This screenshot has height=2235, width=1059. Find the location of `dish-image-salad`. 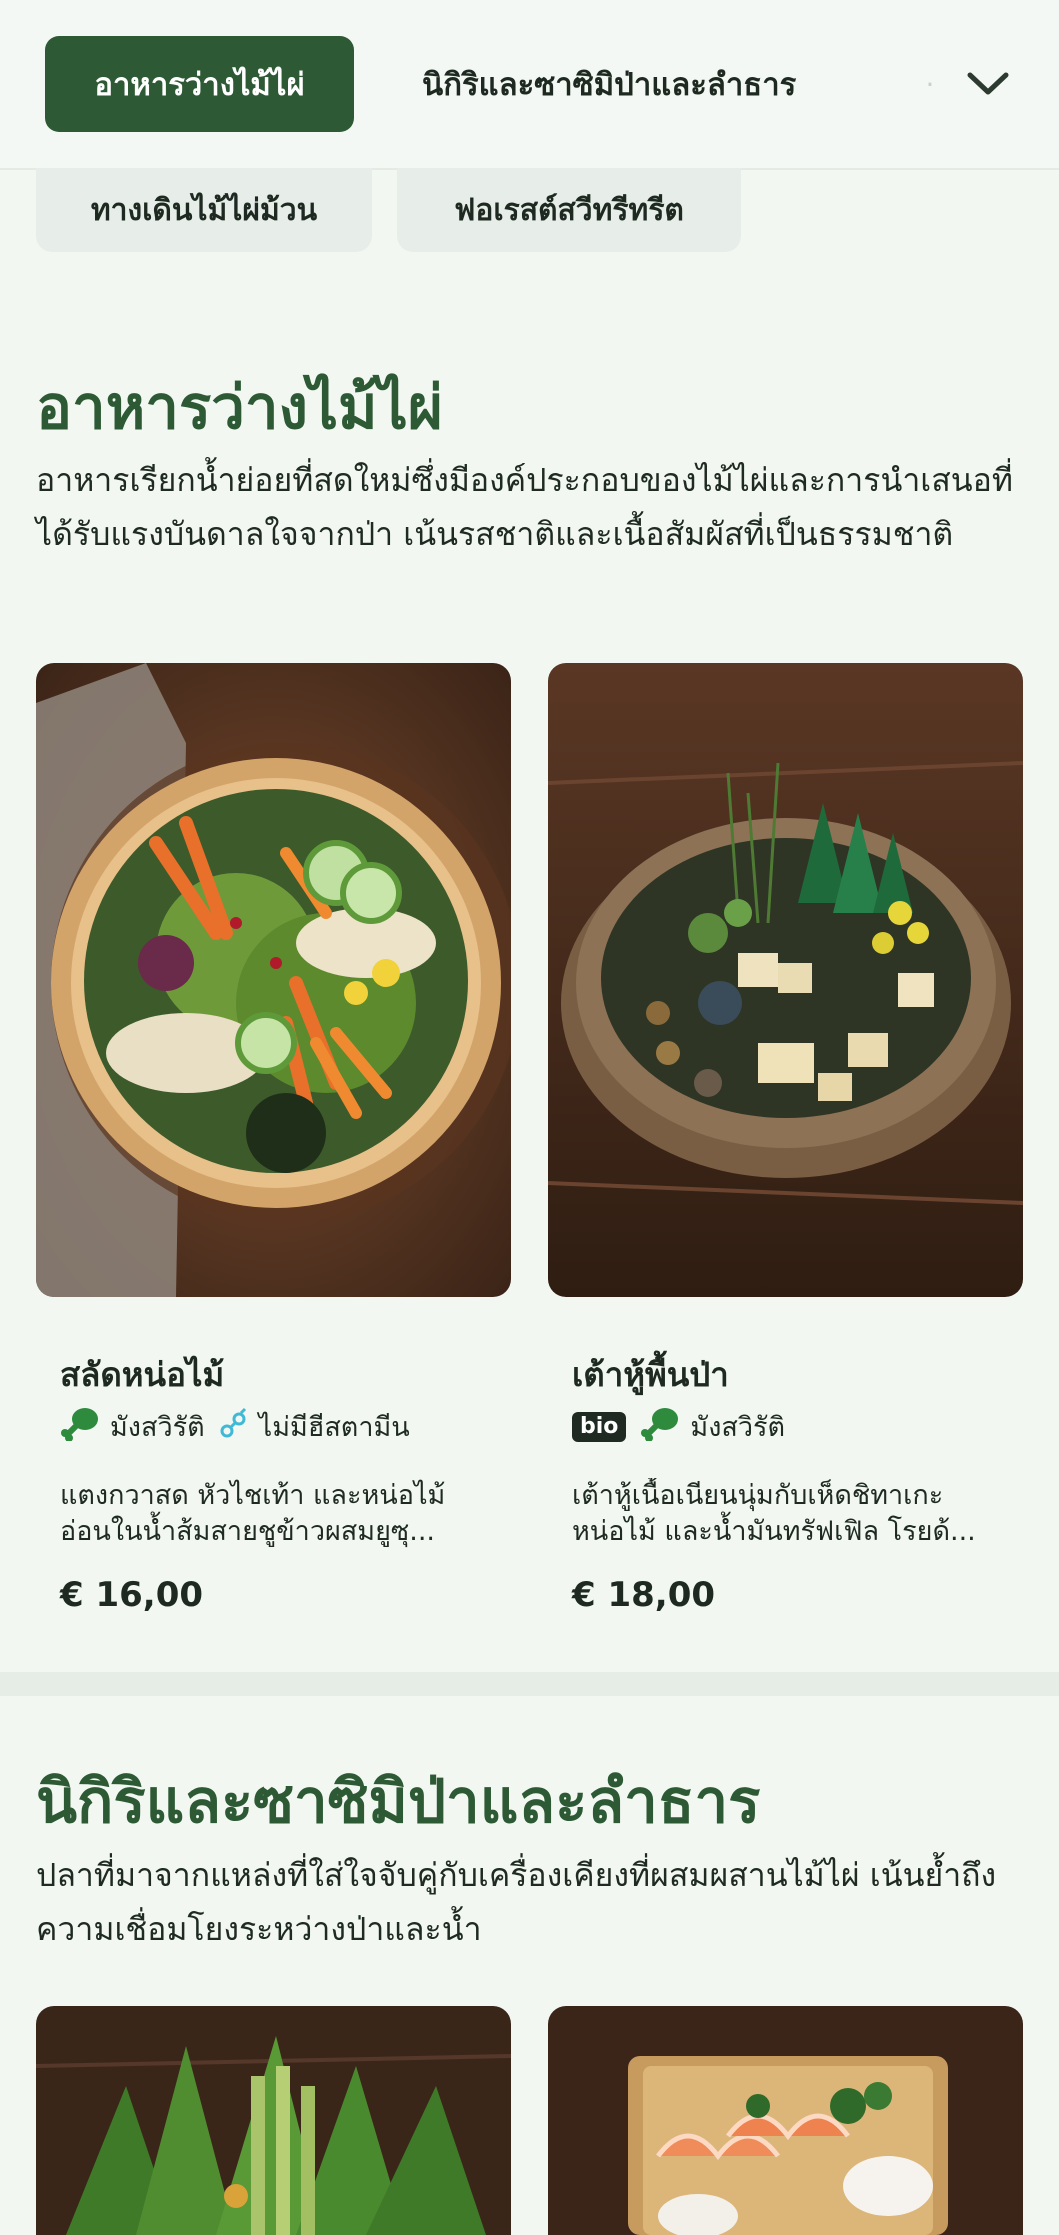

dish-image-salad is located at coordinates (273, 980).